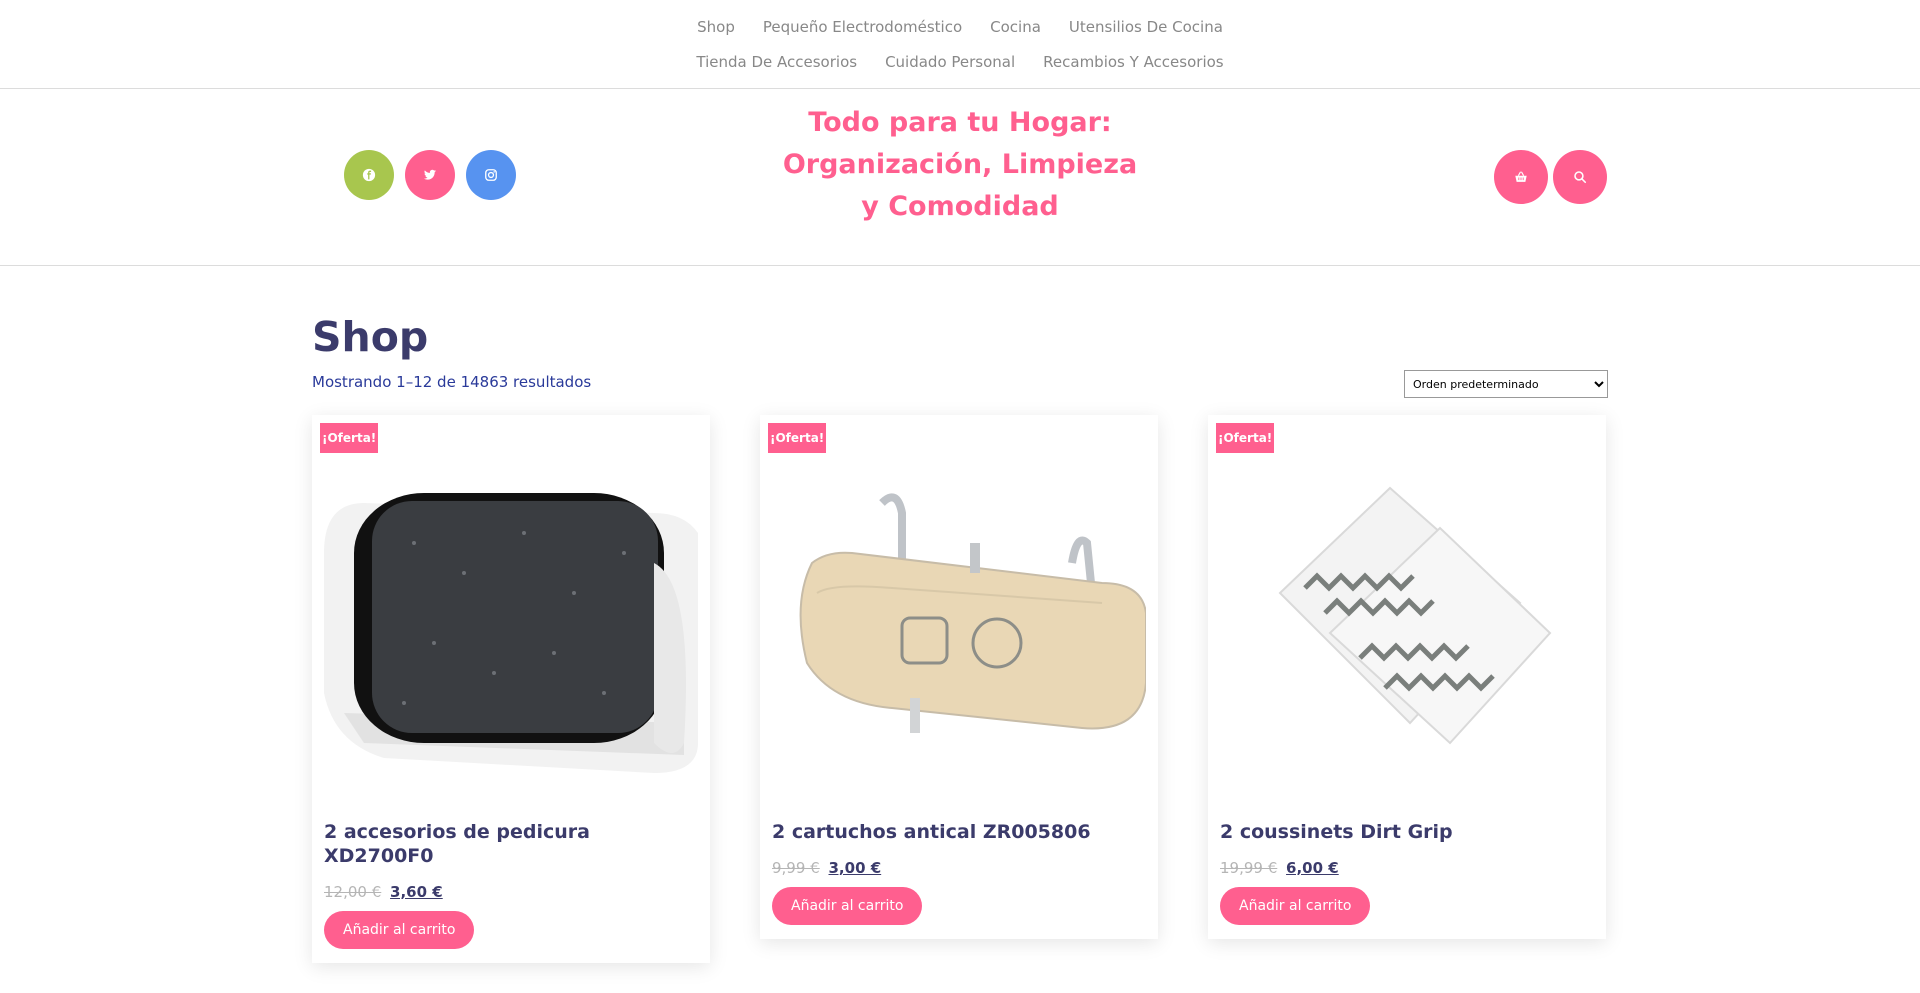 This screenshot has width=1920, height=993. I want to click on anti-limescale-cartridge-image, so click(972, 613).